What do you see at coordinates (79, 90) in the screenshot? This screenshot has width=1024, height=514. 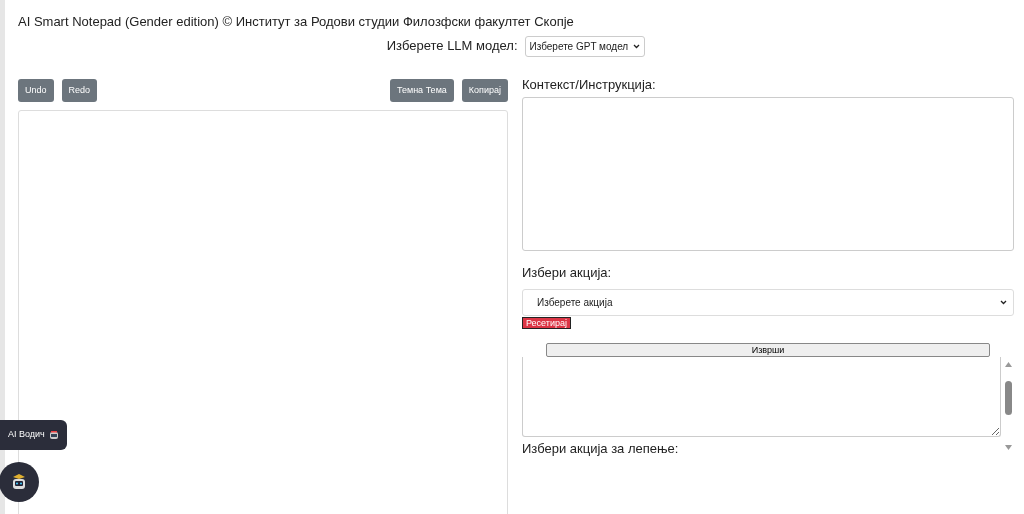 I see `toolbar-button: Redo` at bounding box center [79, 90].